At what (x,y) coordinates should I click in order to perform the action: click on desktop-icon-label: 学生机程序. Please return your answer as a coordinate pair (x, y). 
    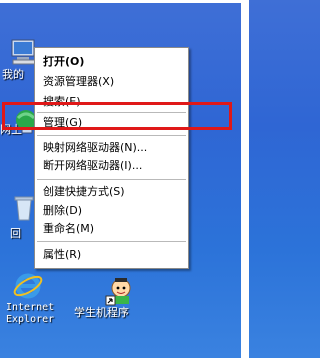
    Looking at the image, I should click on (101, 312).